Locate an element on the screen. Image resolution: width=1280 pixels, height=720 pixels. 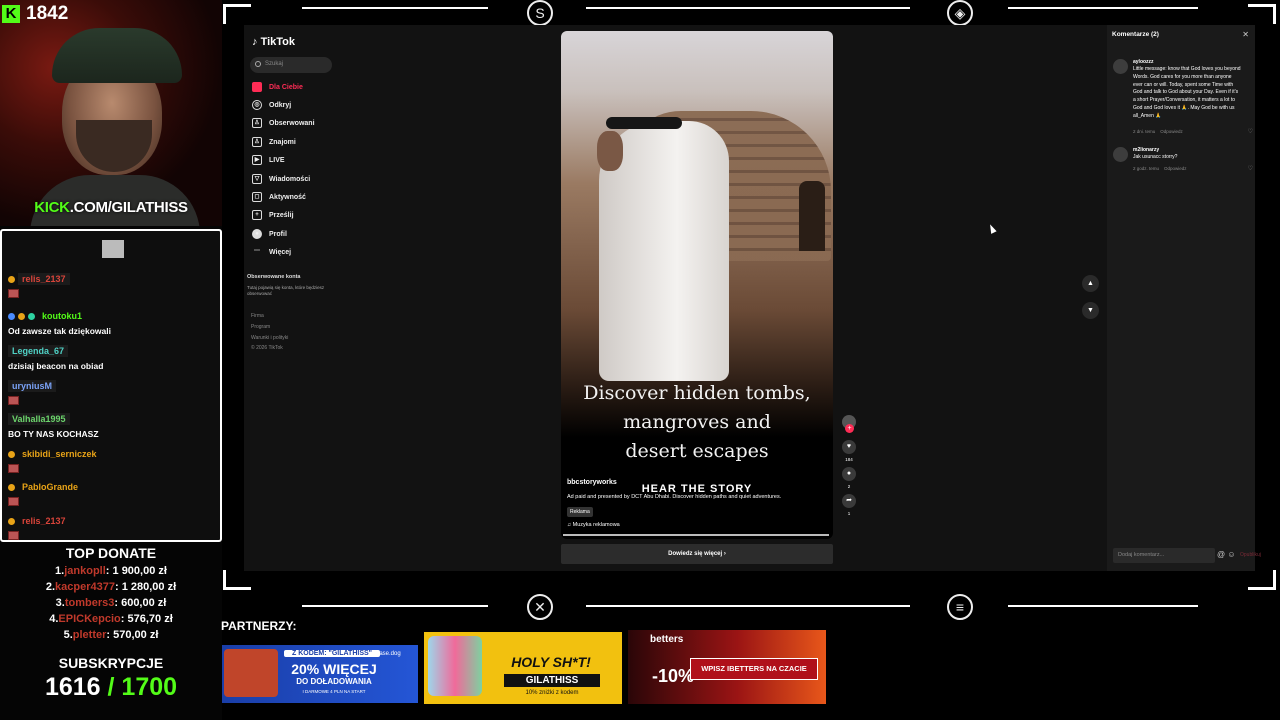
nav-item-profile: ● Profil is located at coordinates (269, 234).